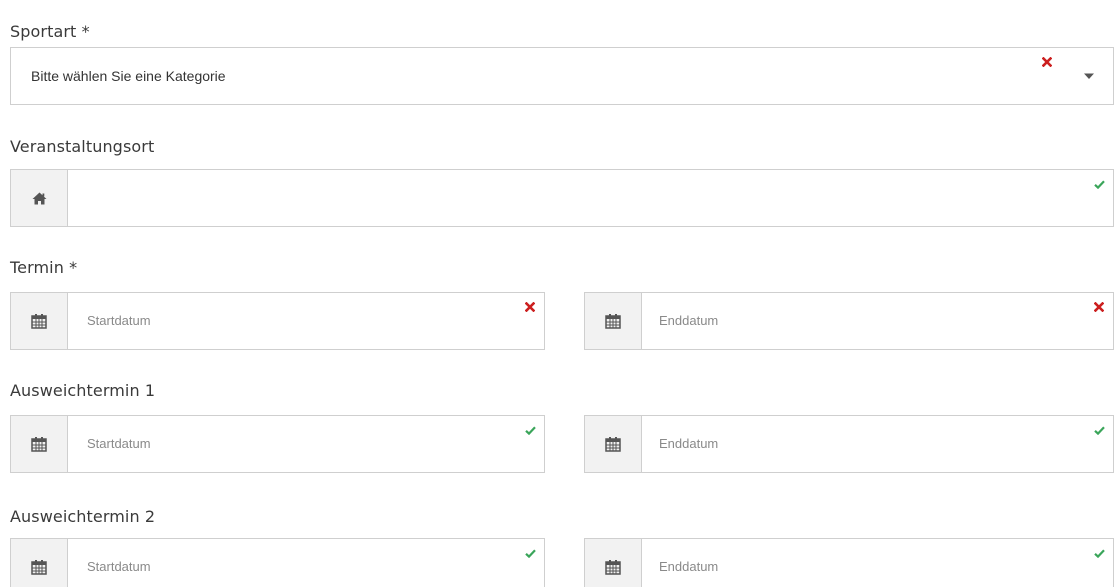 This screenshot has width=1114, height=587. What do you see at coordinates (128, 76) in the screenshot?
I see `sport-select-value: Bitte wählen Sie eine Kategorie` at bounding box center [128, 76].